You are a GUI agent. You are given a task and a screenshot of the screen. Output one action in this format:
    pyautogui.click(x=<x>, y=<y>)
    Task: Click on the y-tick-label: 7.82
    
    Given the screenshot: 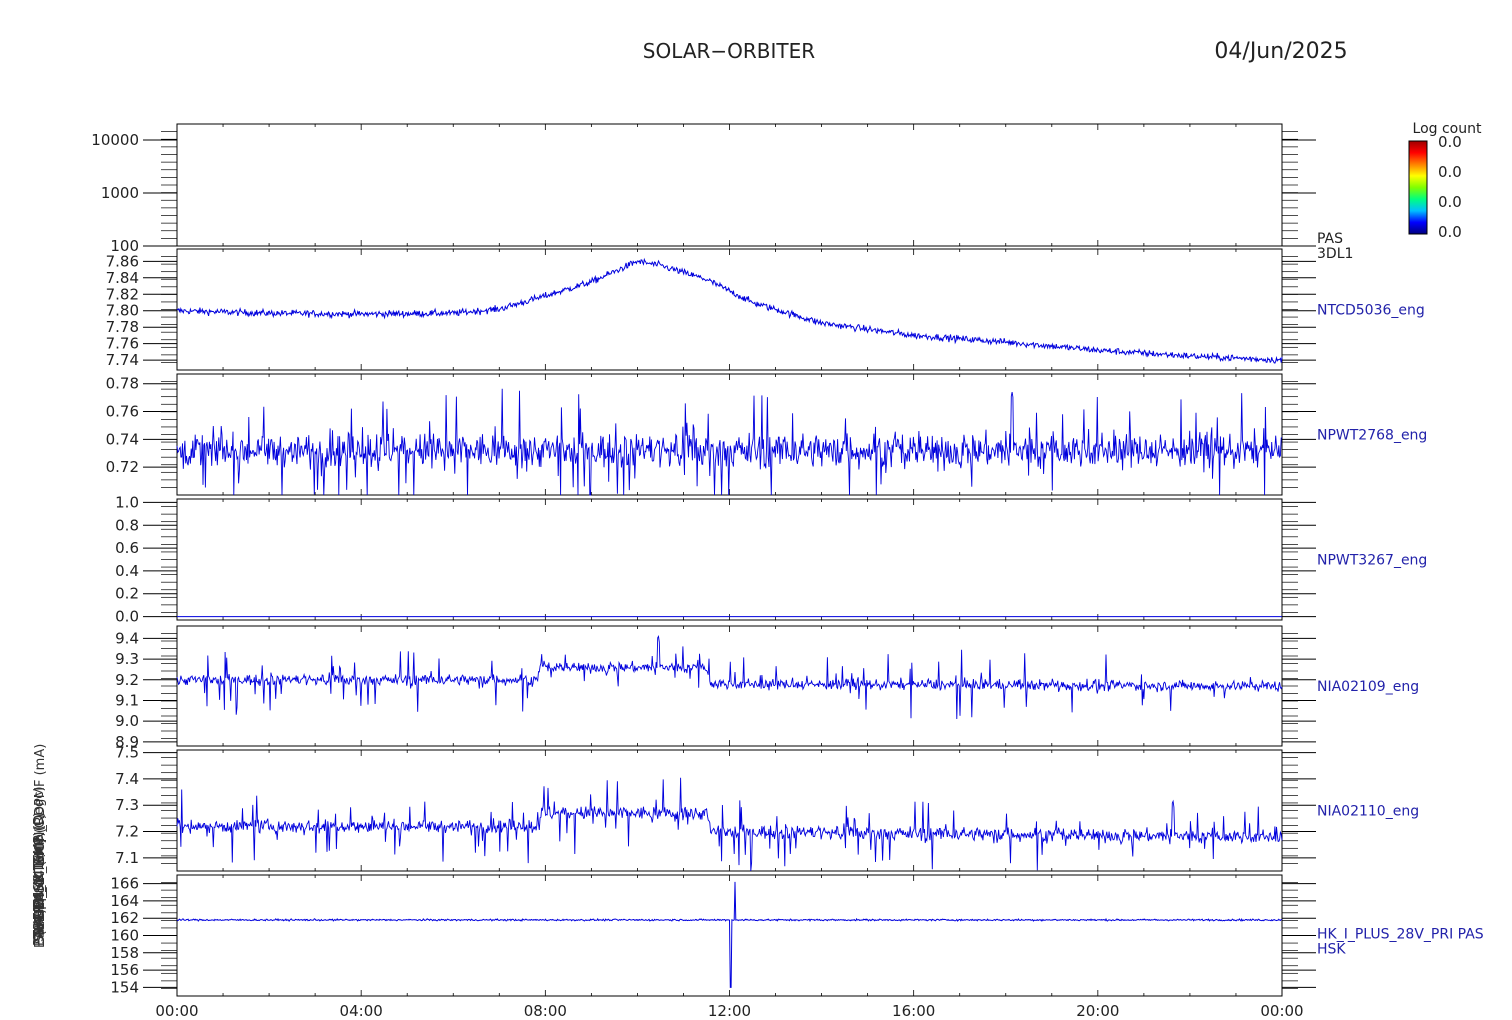 What is the action you would take?
    pyautogui.click(x=122, y=294)
    